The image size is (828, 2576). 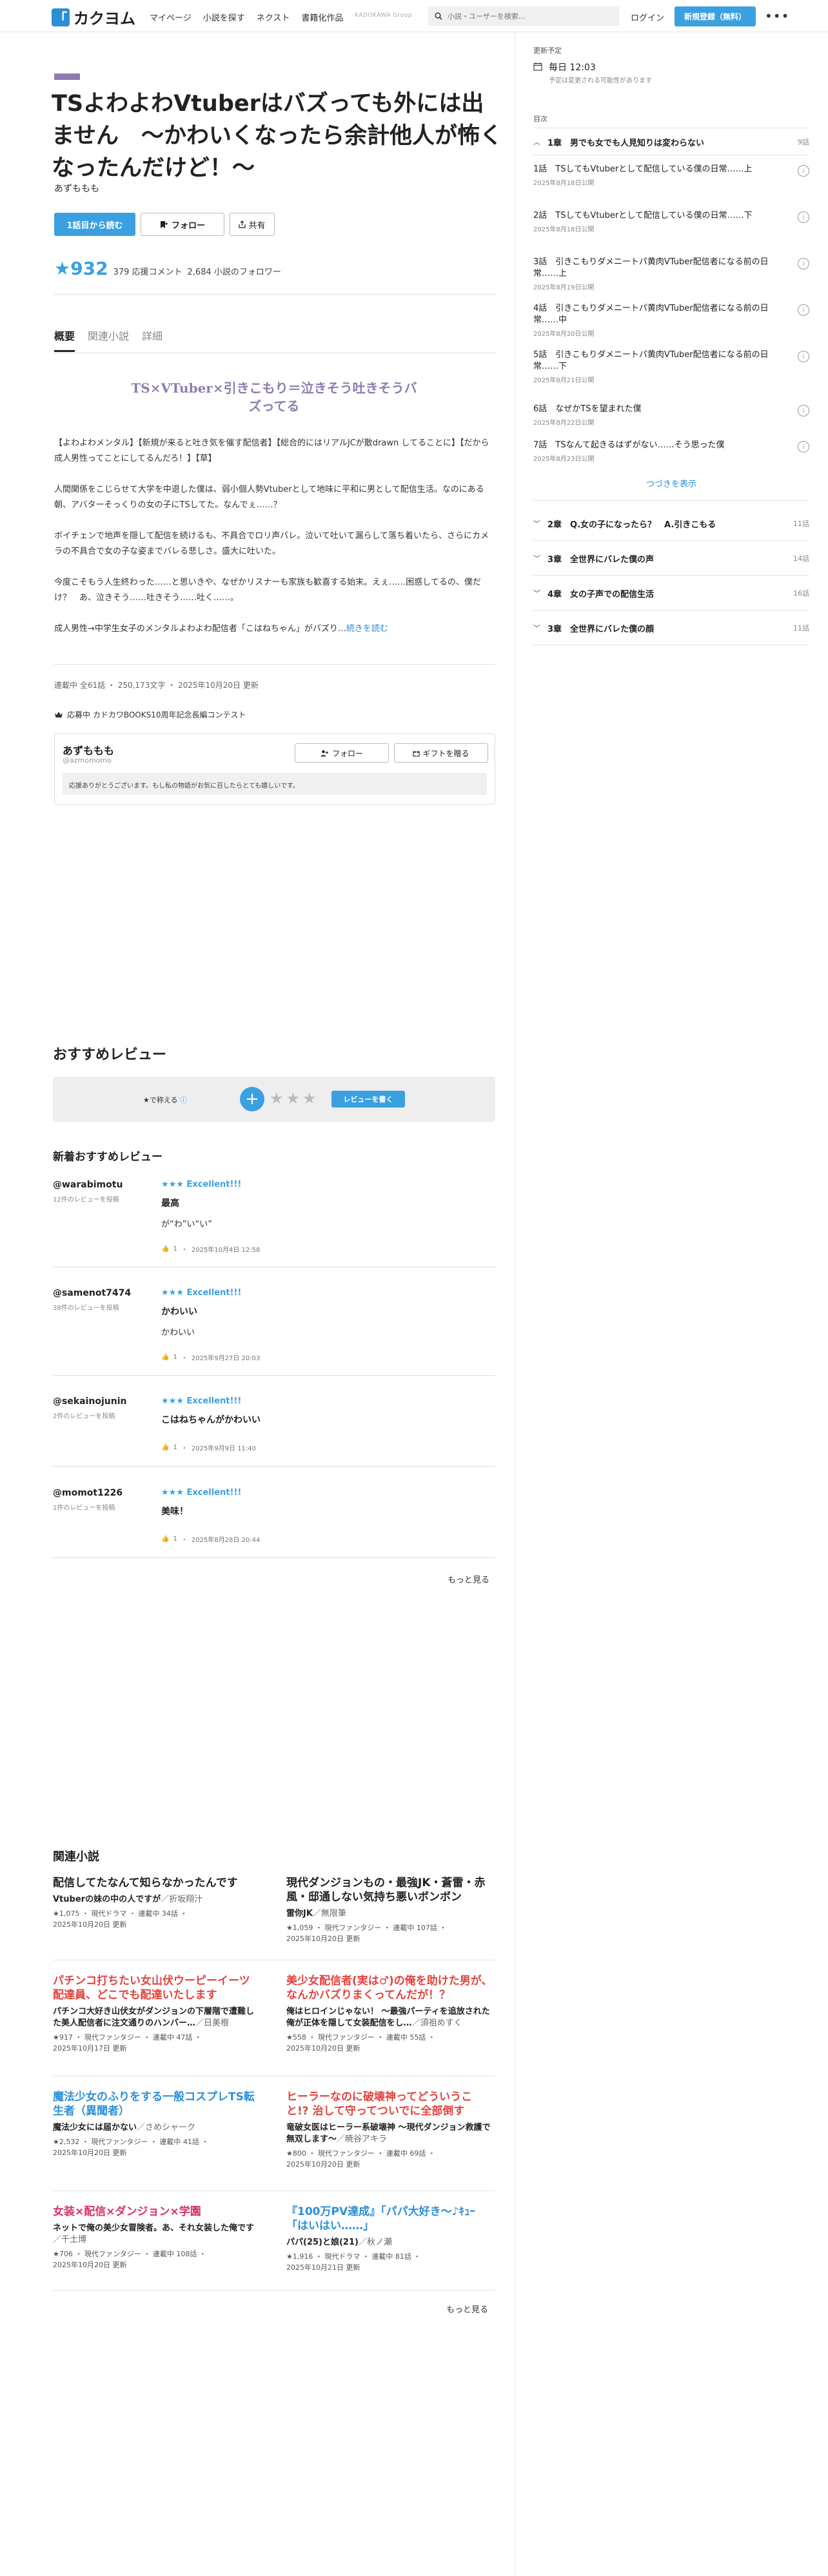 I want to click on nav-published: 書籍化作品, so click(x=322, y=17).